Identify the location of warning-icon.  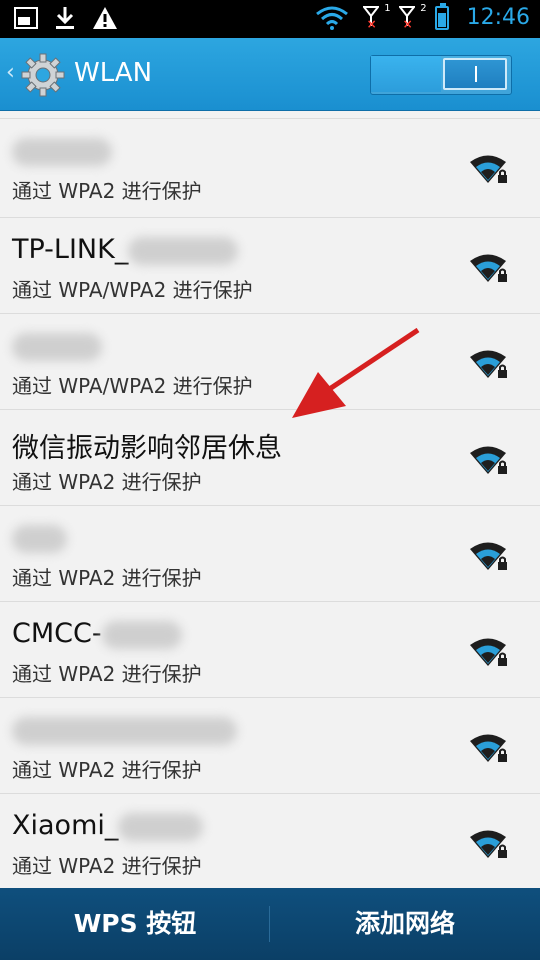
(105, 18).